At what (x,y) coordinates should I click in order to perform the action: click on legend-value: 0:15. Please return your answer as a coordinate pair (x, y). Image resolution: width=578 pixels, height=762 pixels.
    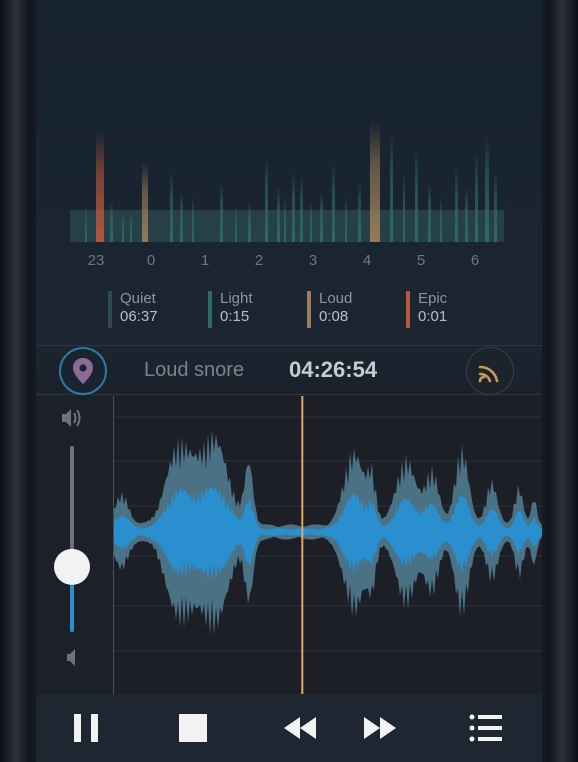
    Looking at the image, I should click on (235, 316).